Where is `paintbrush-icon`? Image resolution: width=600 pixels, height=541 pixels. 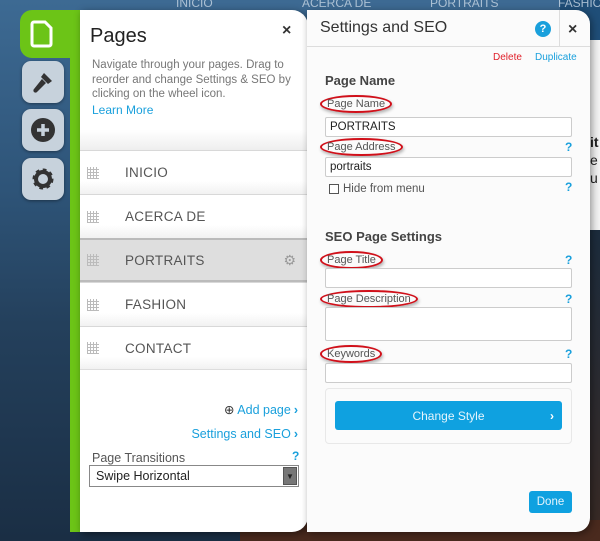
paintbrush-icon is located at coordinates (42, 83).